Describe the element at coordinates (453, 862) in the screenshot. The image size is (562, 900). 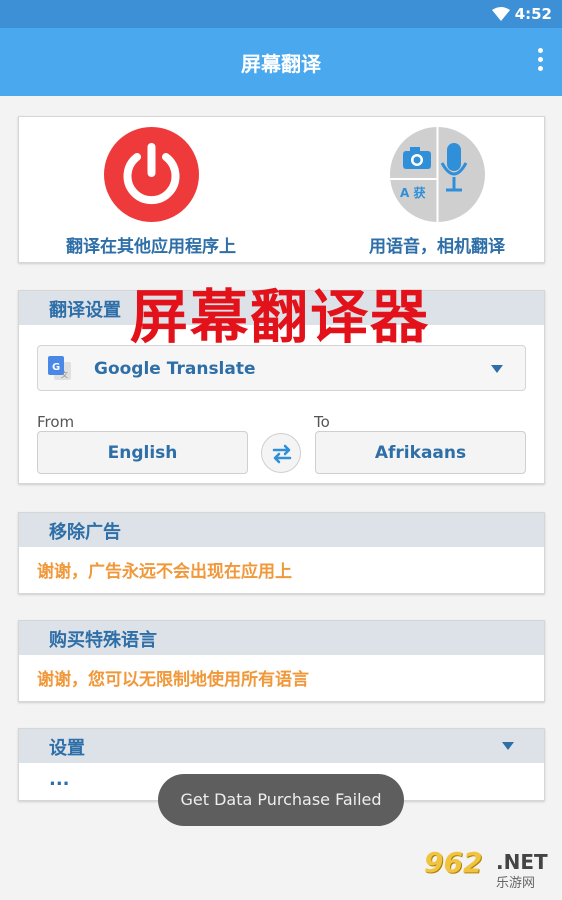
I see `watermark-number: 962` at that location.